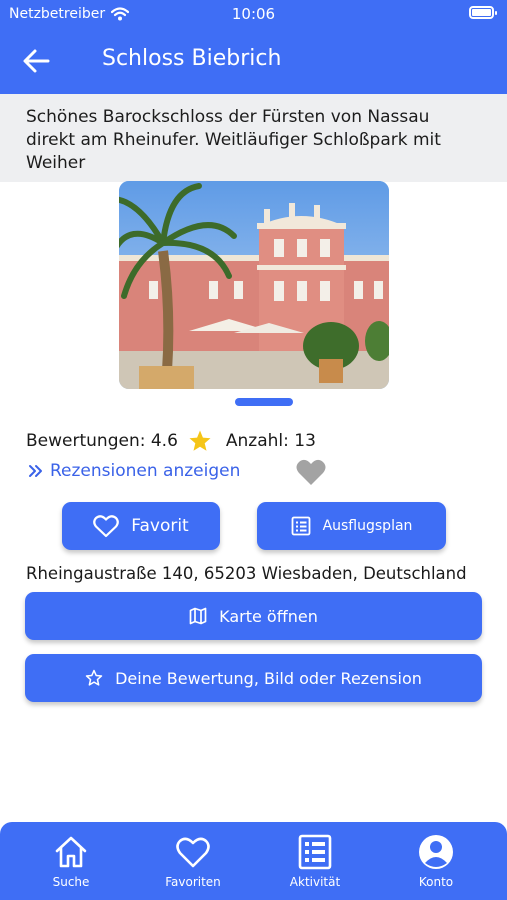  What do you see at coordinates (367, 526) in the screenshot?
I see `trip-plan-button-label: Ausflugsplan` at bounding box center [367, 526].